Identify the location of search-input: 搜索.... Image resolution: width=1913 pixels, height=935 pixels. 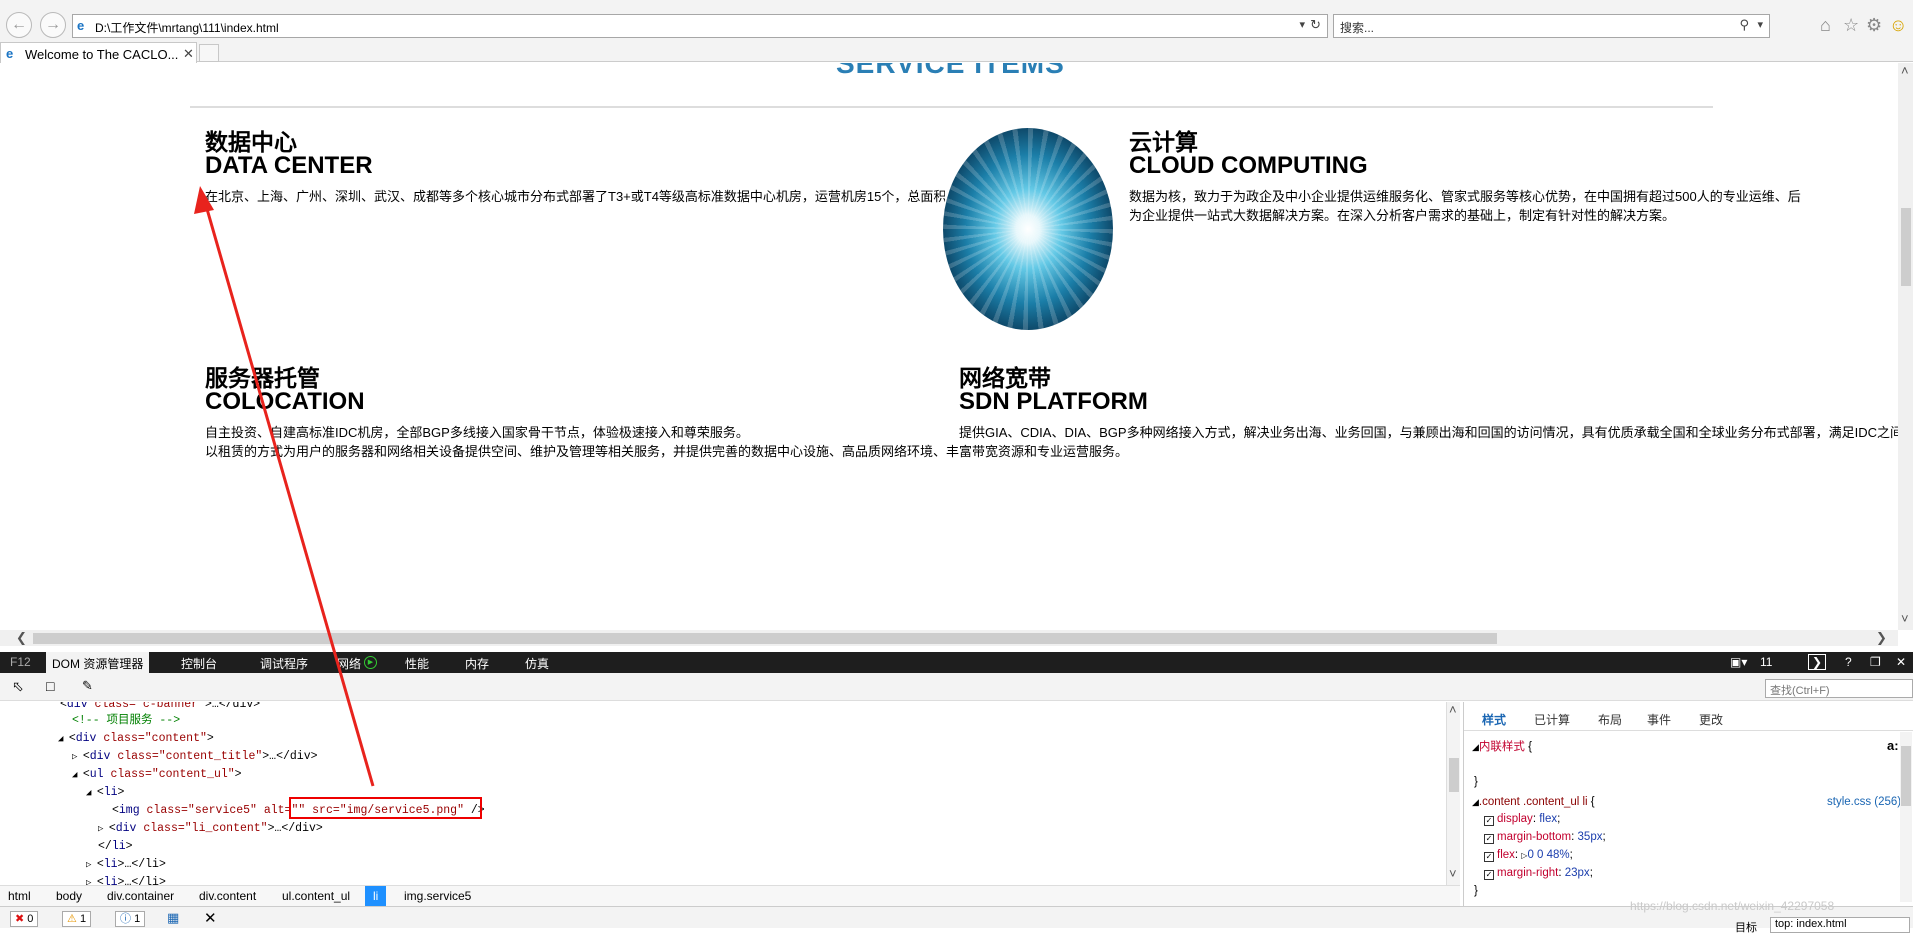
(1357, 27).